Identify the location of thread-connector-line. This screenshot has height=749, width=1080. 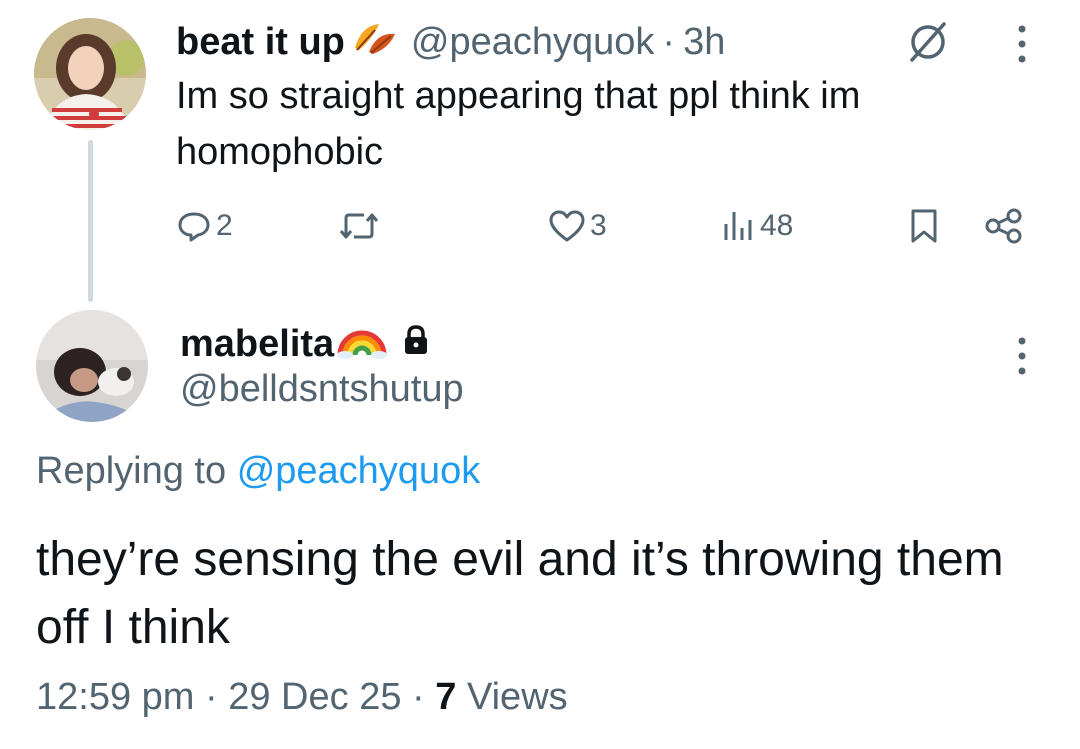
(90, 221).